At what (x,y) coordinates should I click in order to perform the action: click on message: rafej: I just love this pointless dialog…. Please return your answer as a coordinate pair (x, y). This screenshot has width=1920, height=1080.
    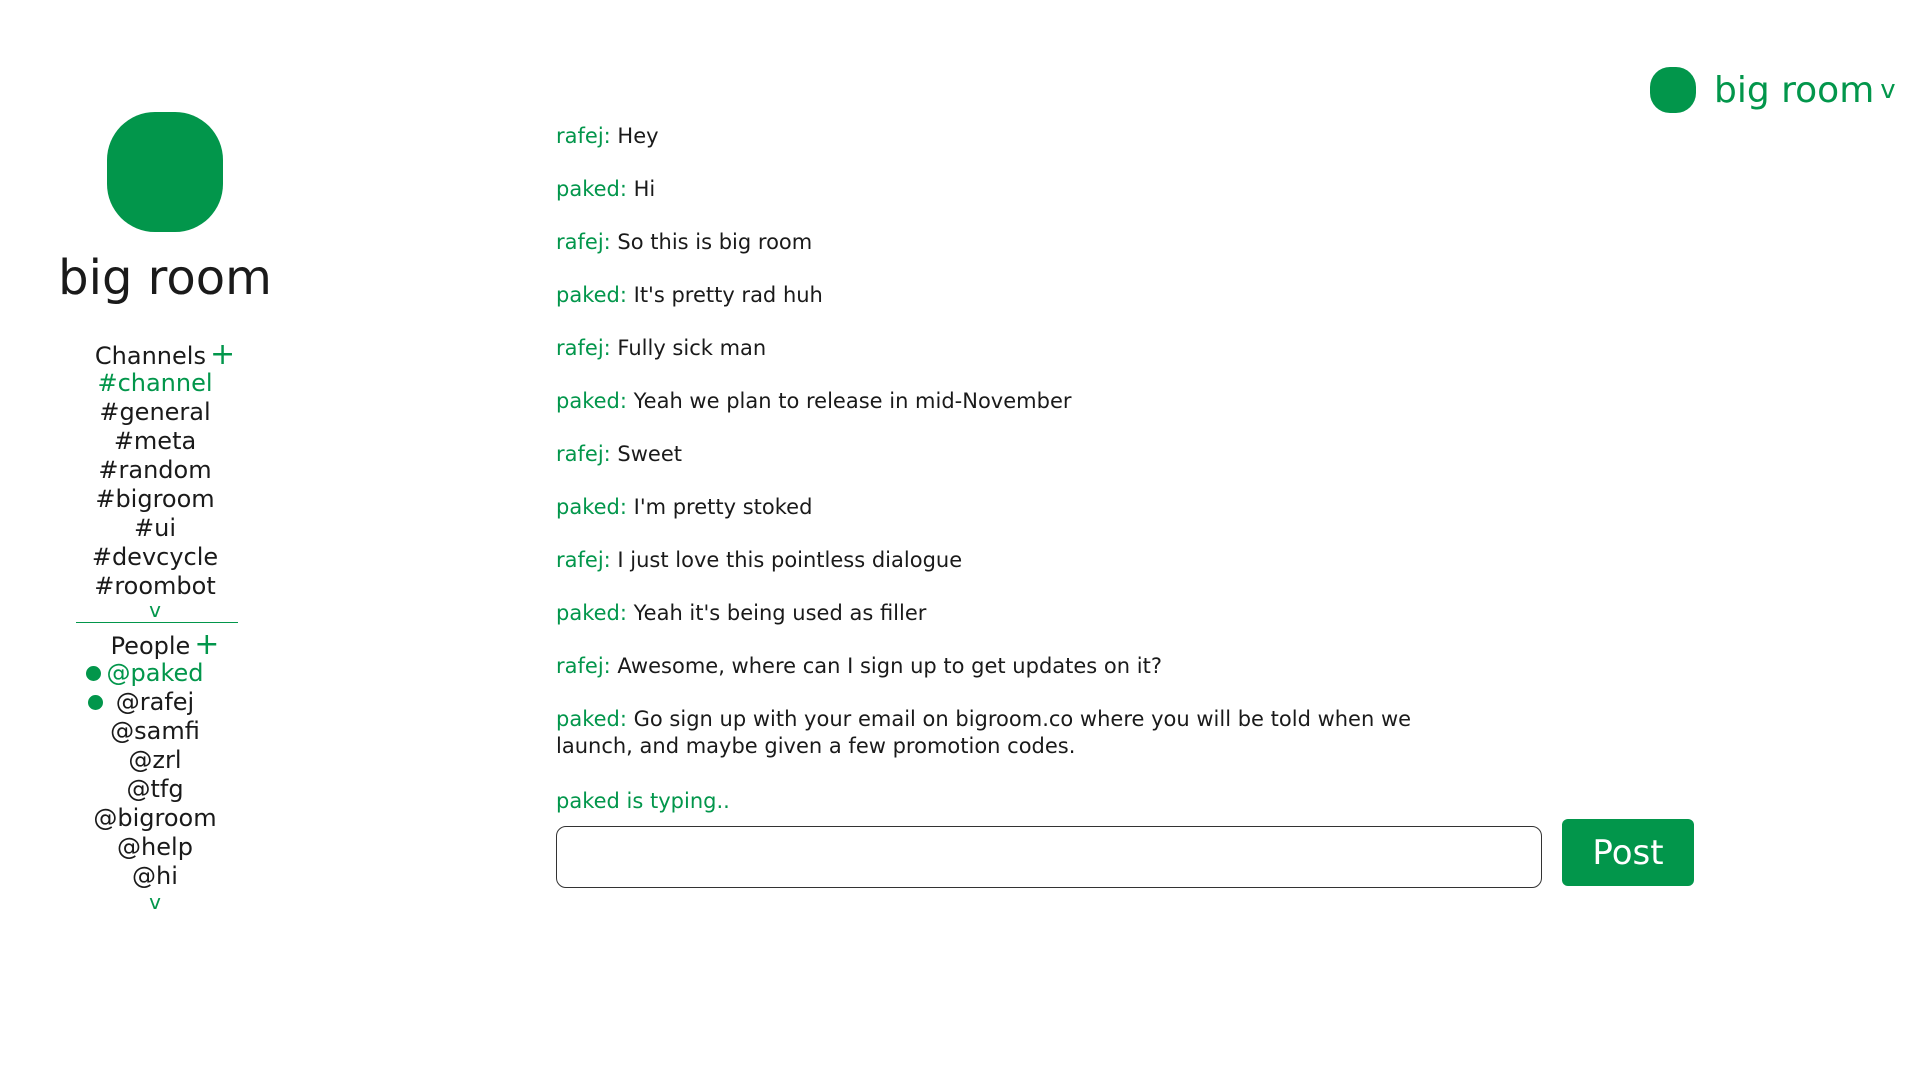
    Looking at the image, I should click on (1006, 560).